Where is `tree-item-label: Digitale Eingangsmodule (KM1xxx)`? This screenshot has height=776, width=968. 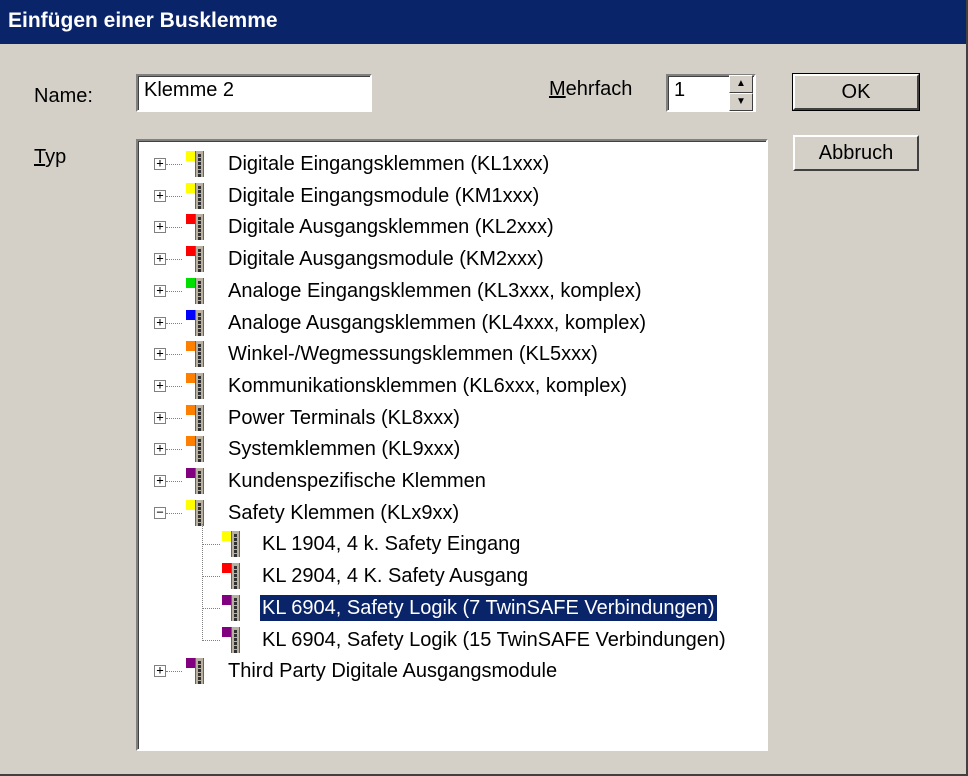
tree-item-label: Digitale Eingangsmodule (KM1xxx) is located at coordinates (384, 195).